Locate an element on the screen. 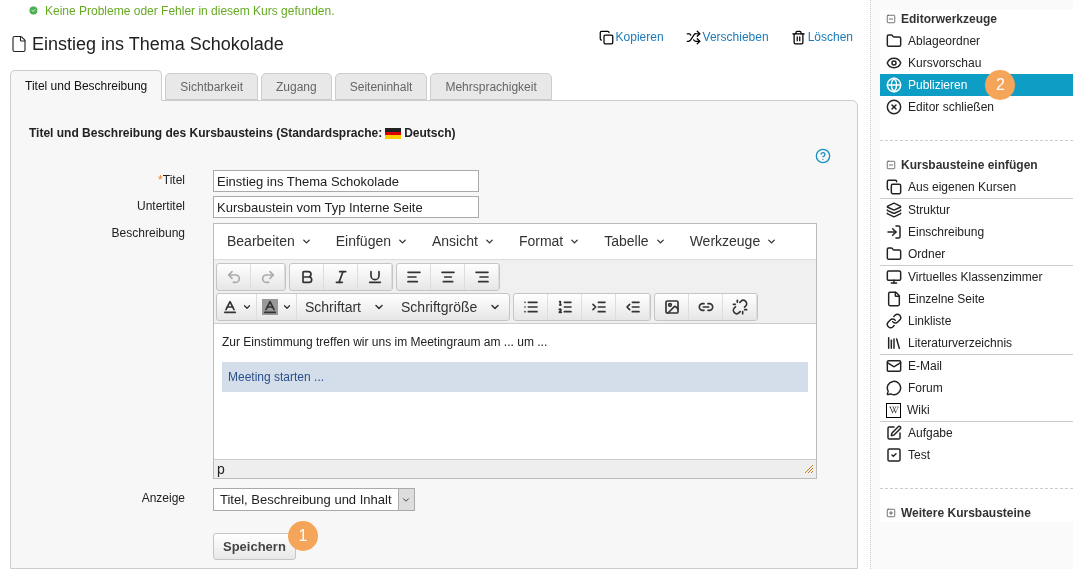 This screenshot has width=1073, height=569. sidebar-item: Test is located at coordinates (976, 455).